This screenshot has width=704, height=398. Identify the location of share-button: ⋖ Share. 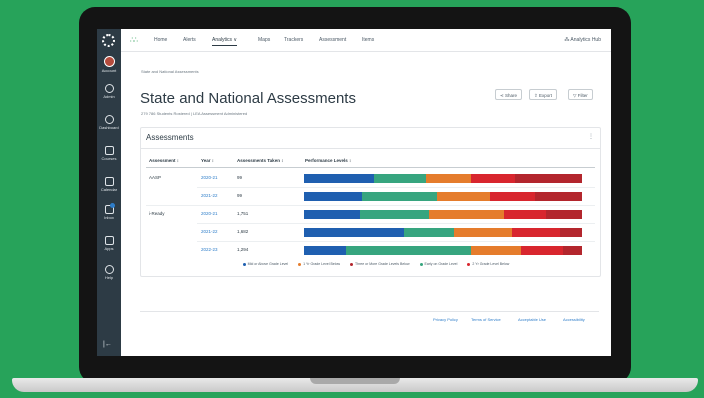
(509, 94).